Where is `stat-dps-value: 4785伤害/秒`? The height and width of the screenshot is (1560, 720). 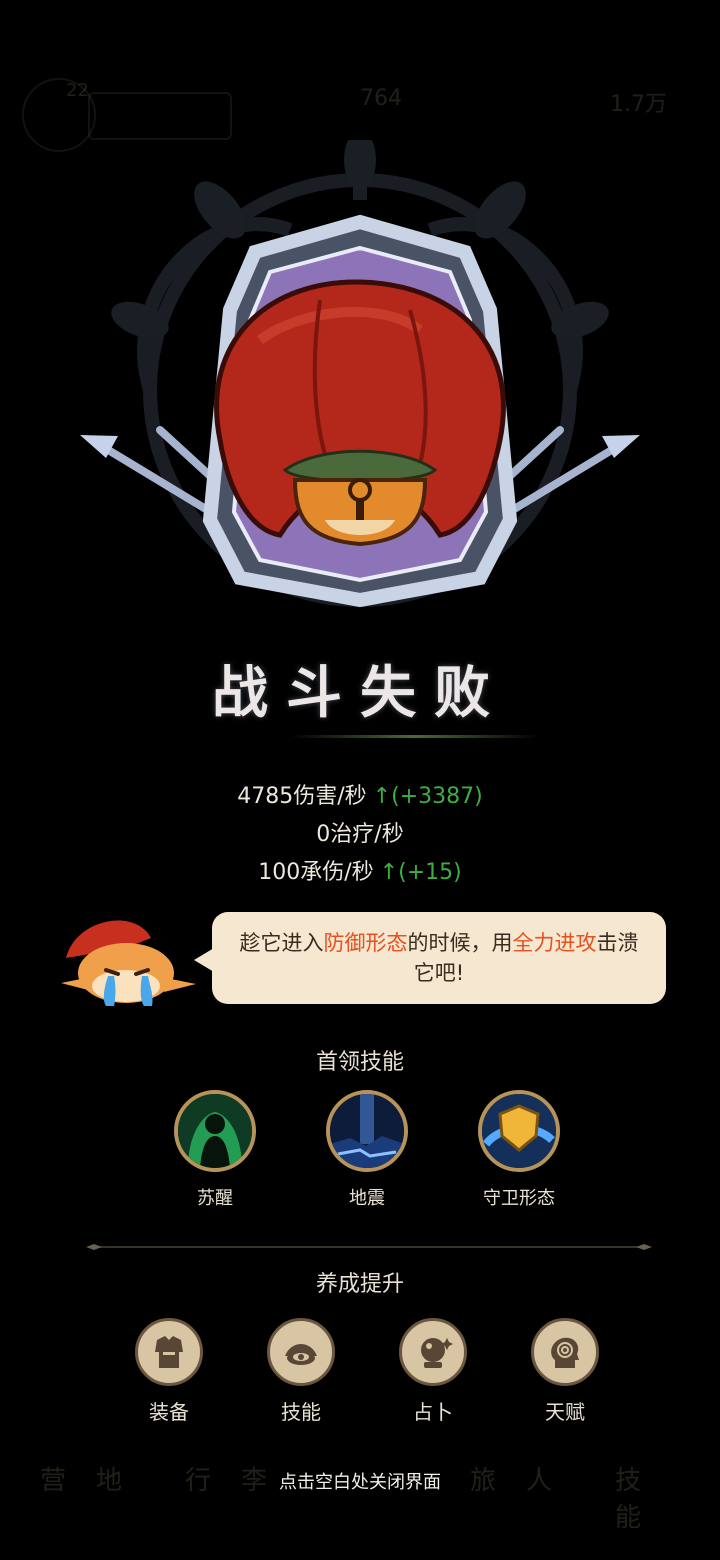
stat-dps-value: 4785伤害/秒 is located at coordinates (302, 796).